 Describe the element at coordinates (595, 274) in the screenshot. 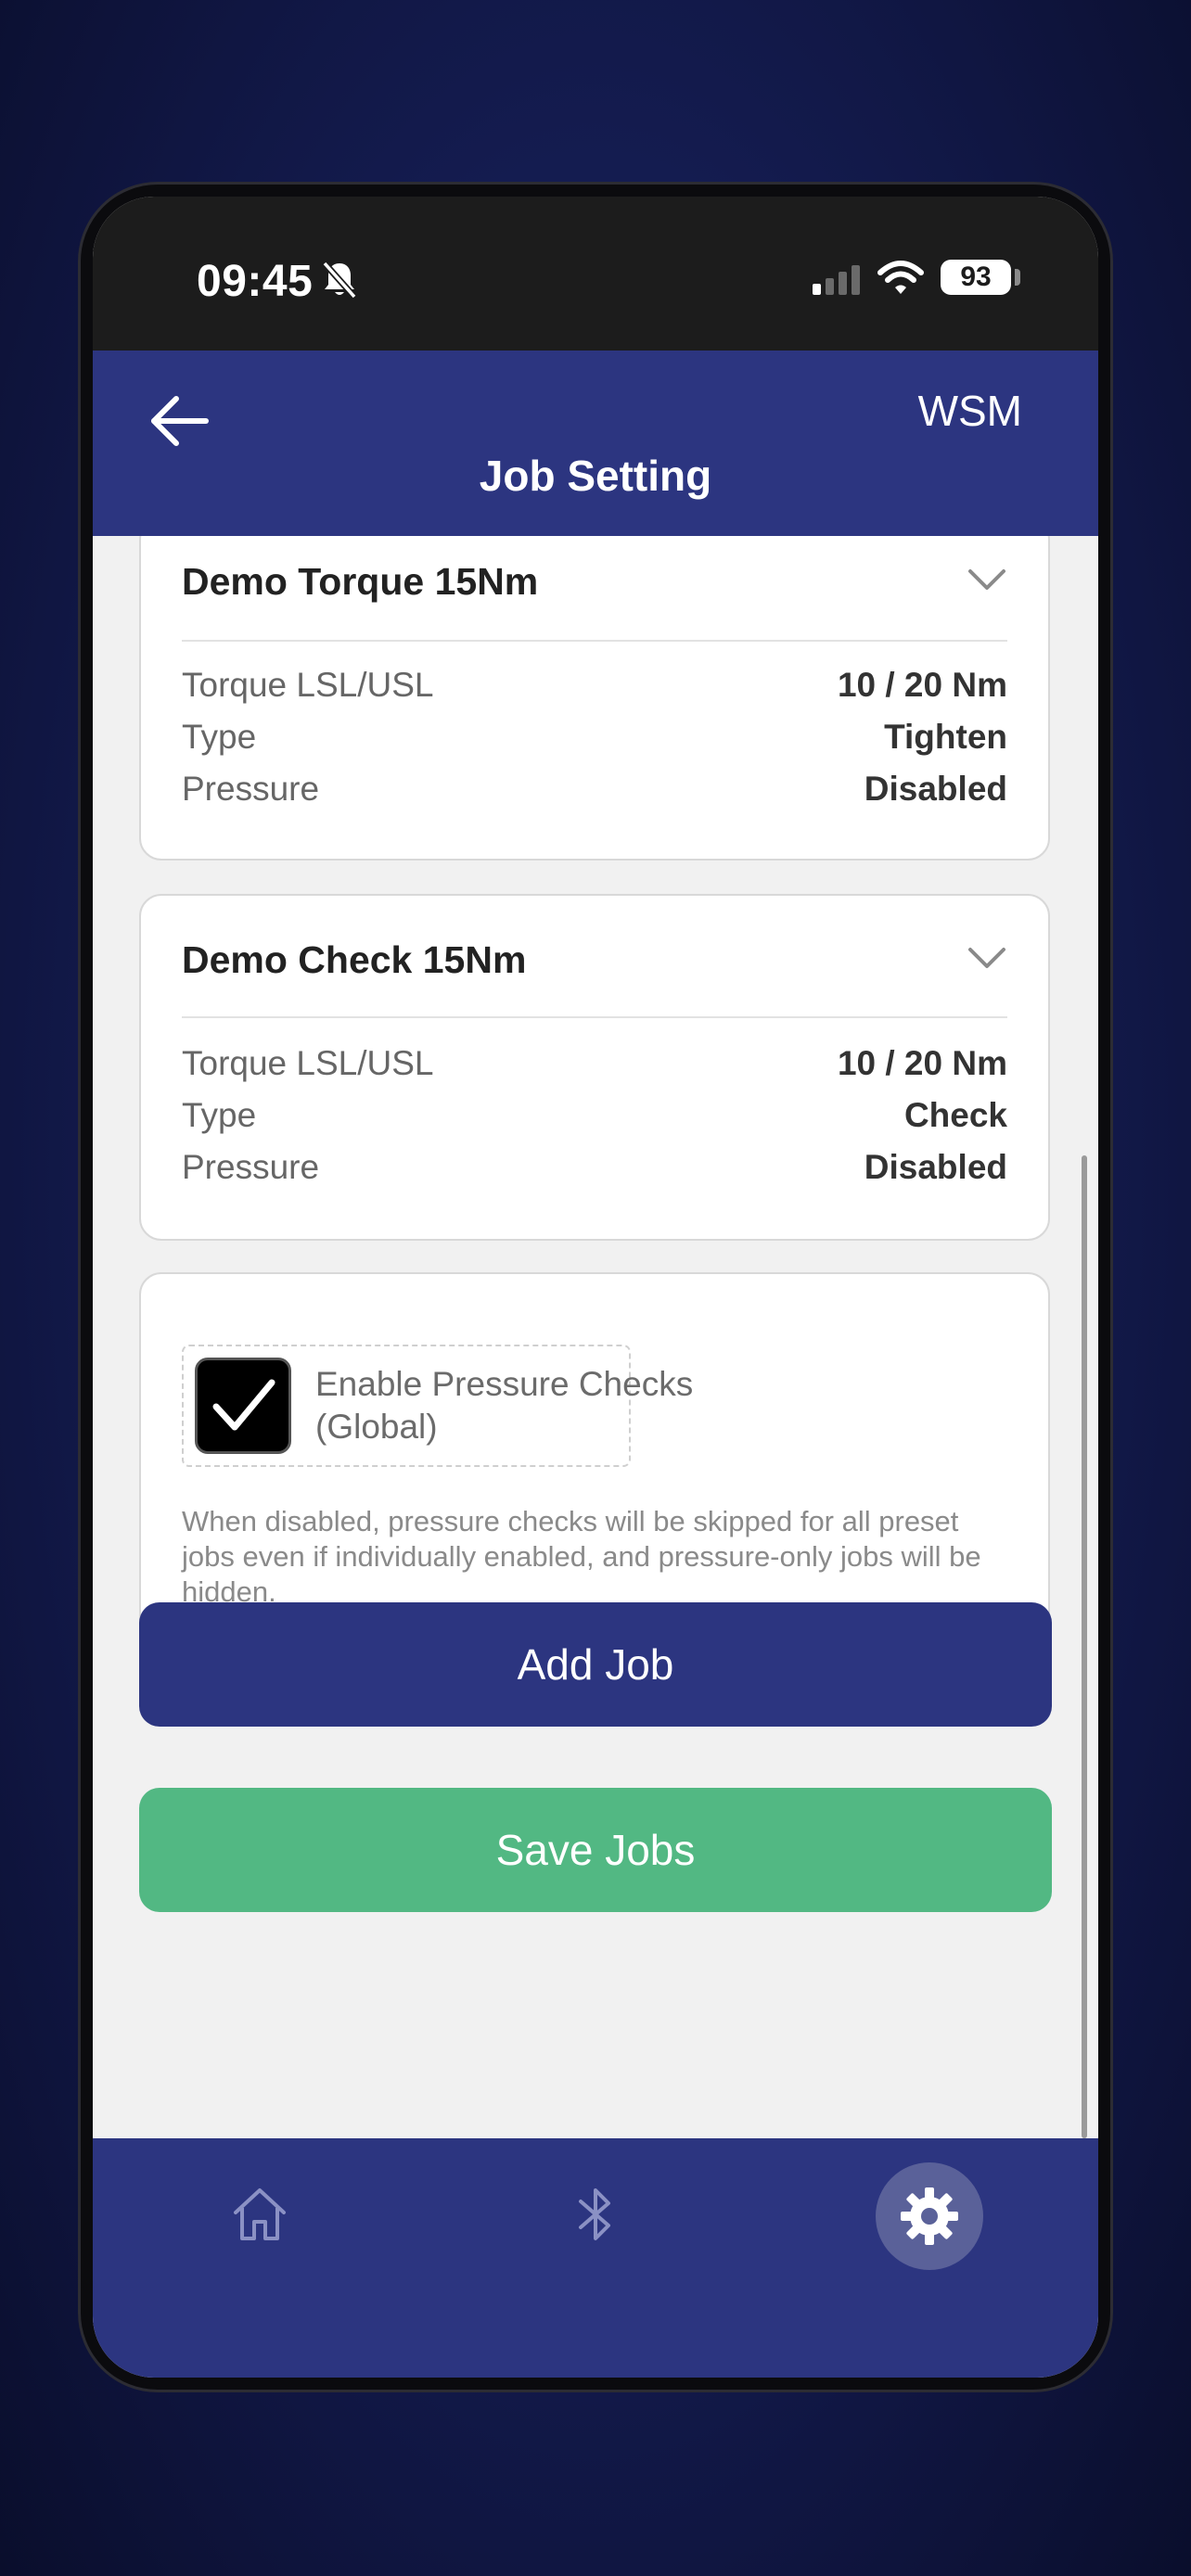

I see `status-bar: 09:45 93` at that location.